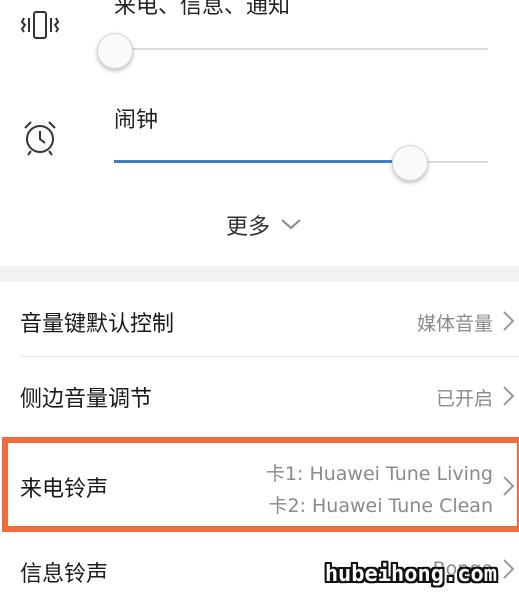  I want to click on more-button: 更多, so click(264, 225).